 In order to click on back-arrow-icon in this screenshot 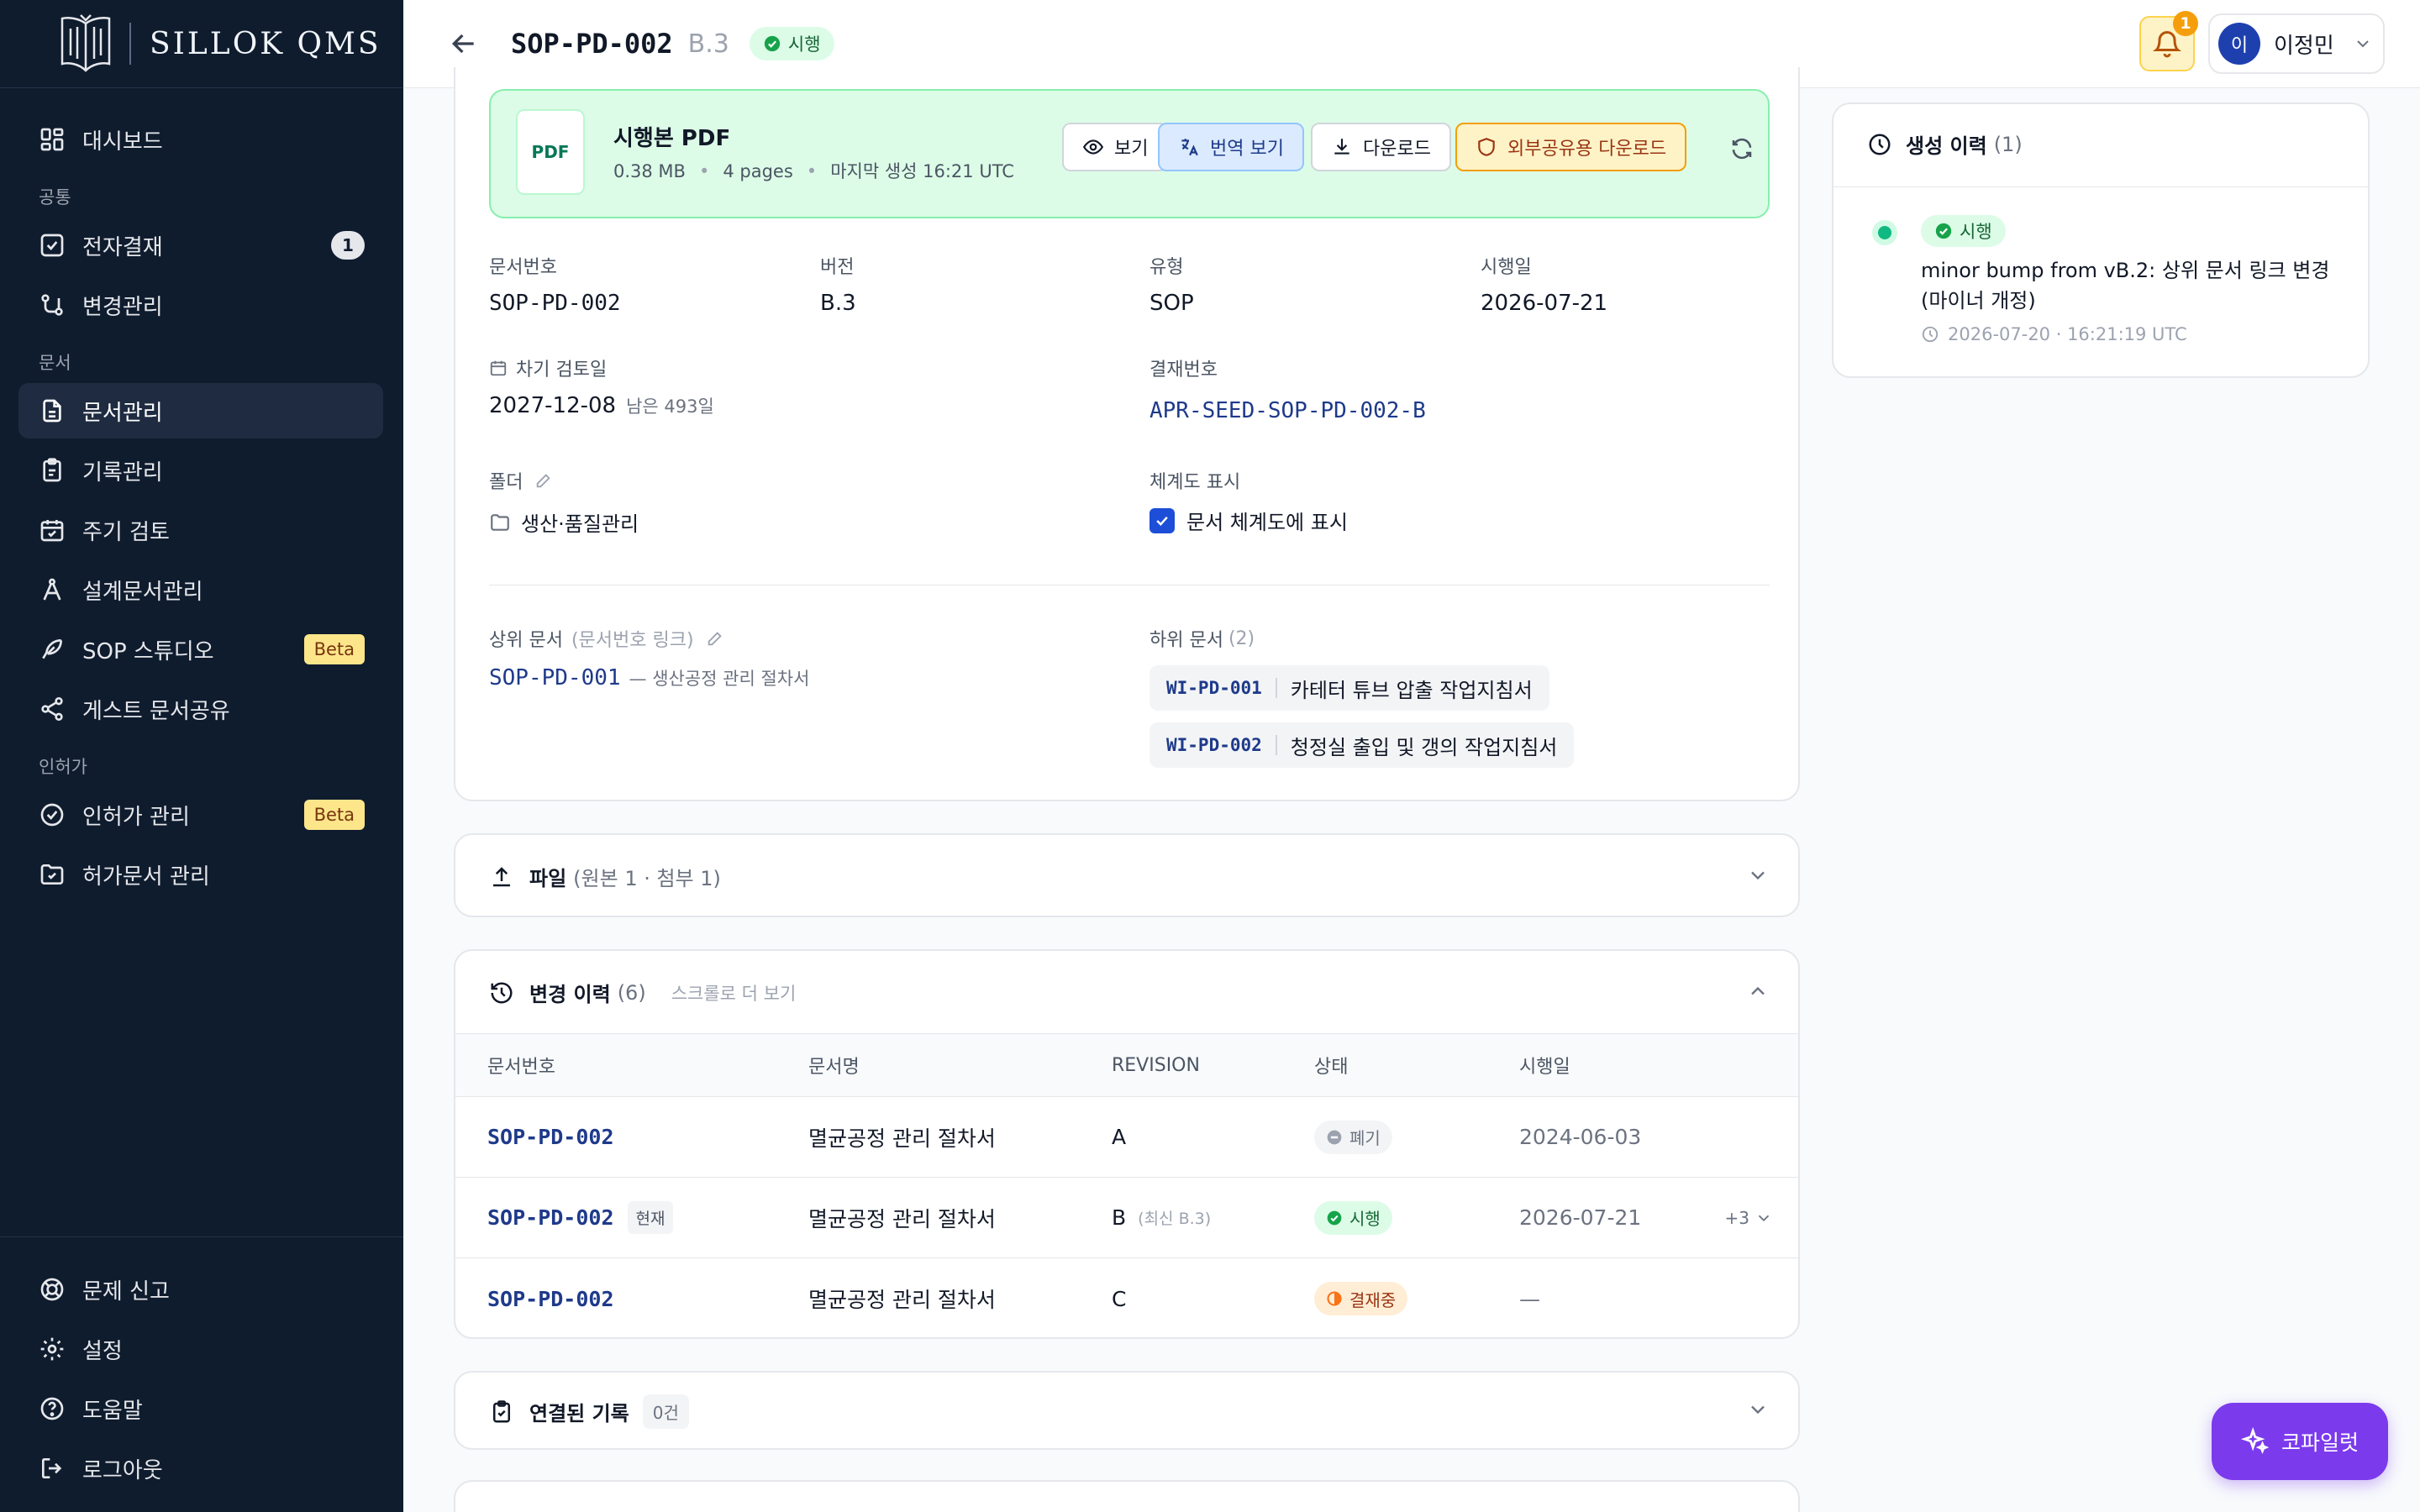, I will do `click(464, 43)`.